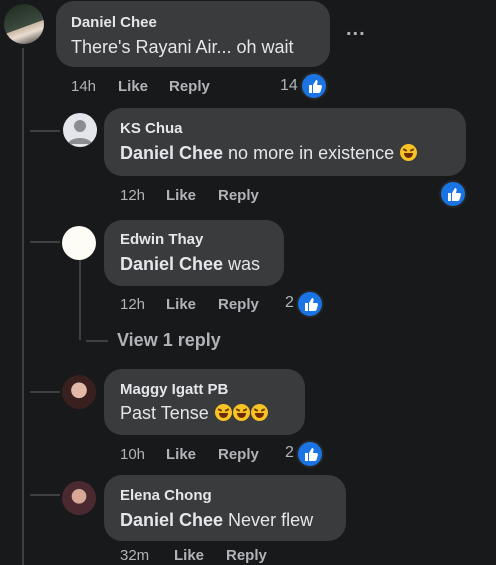 Image resolution: width=496 pixels, height=565 pixels. I want to click on reply-text: Past Tense, so click(194, 413).